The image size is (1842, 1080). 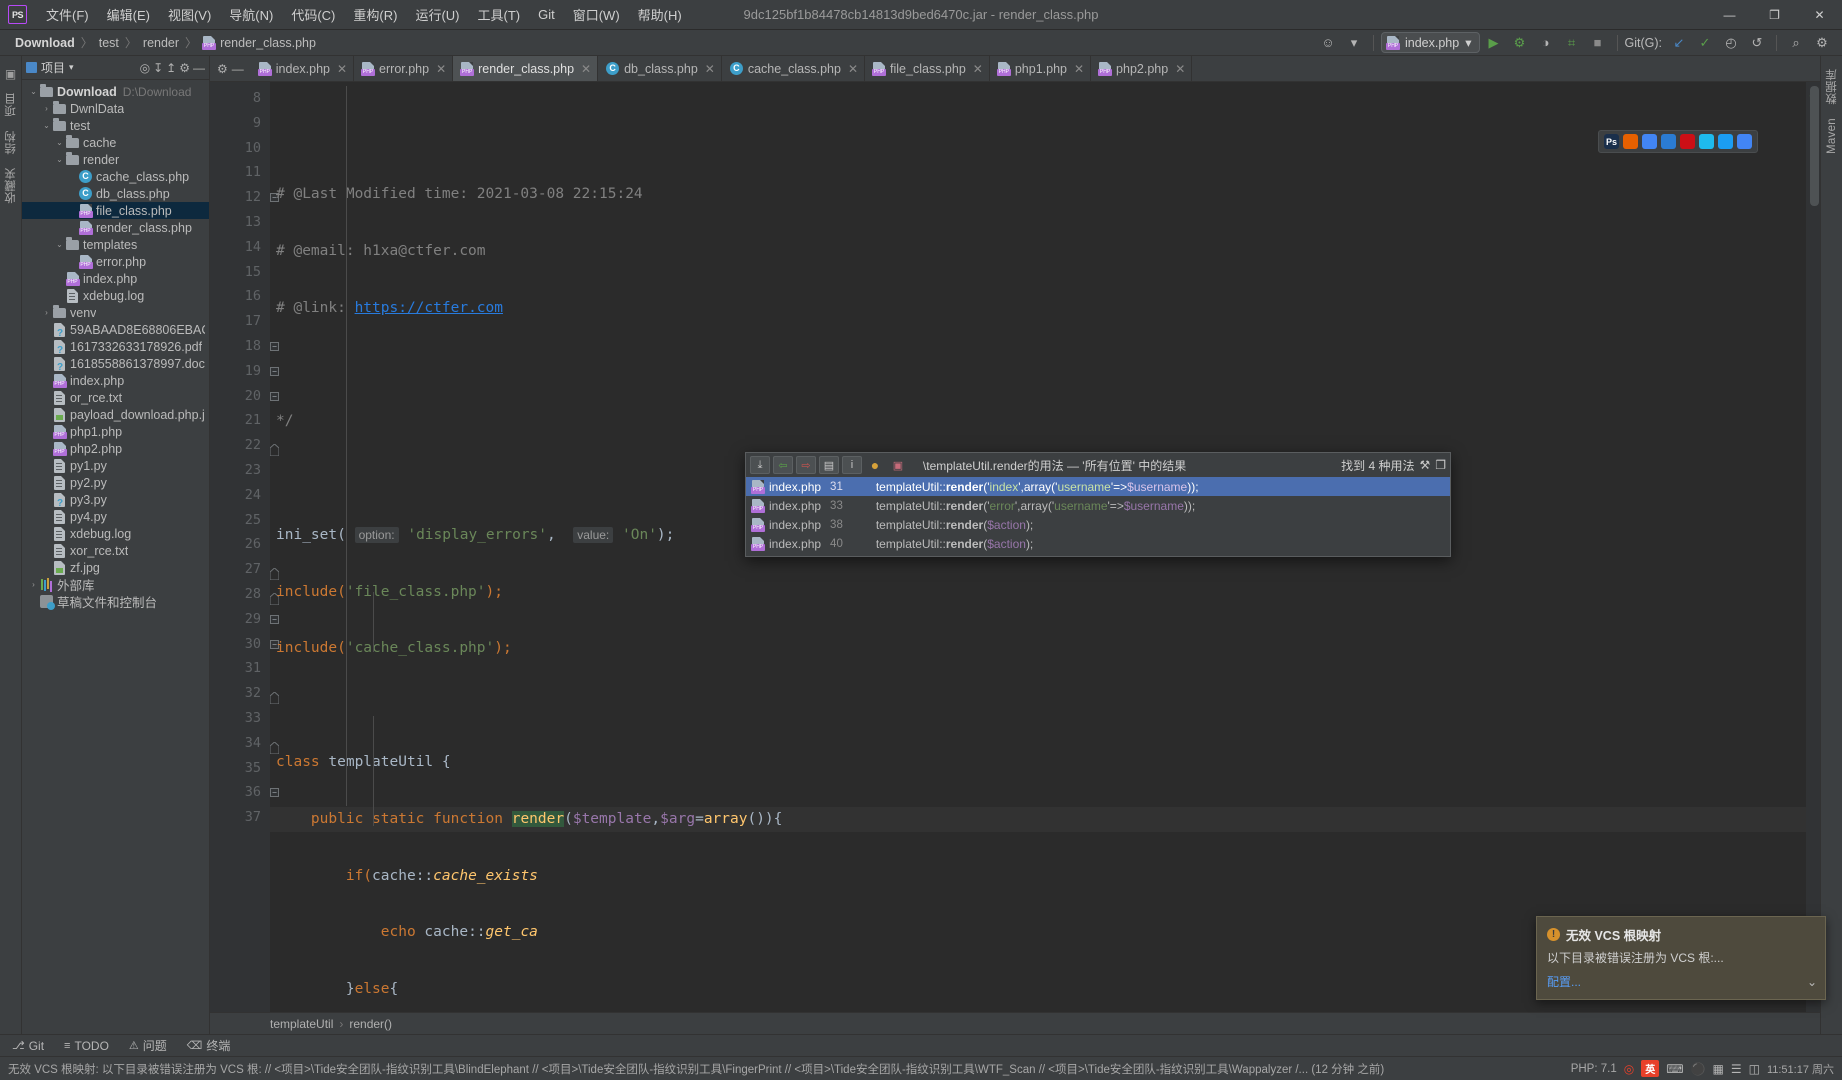 What do you see at coordinates (1430, 42) in the screenshot?
I see `run-configuration-selector: index.php ▾` at bounding box center [1430, 42].